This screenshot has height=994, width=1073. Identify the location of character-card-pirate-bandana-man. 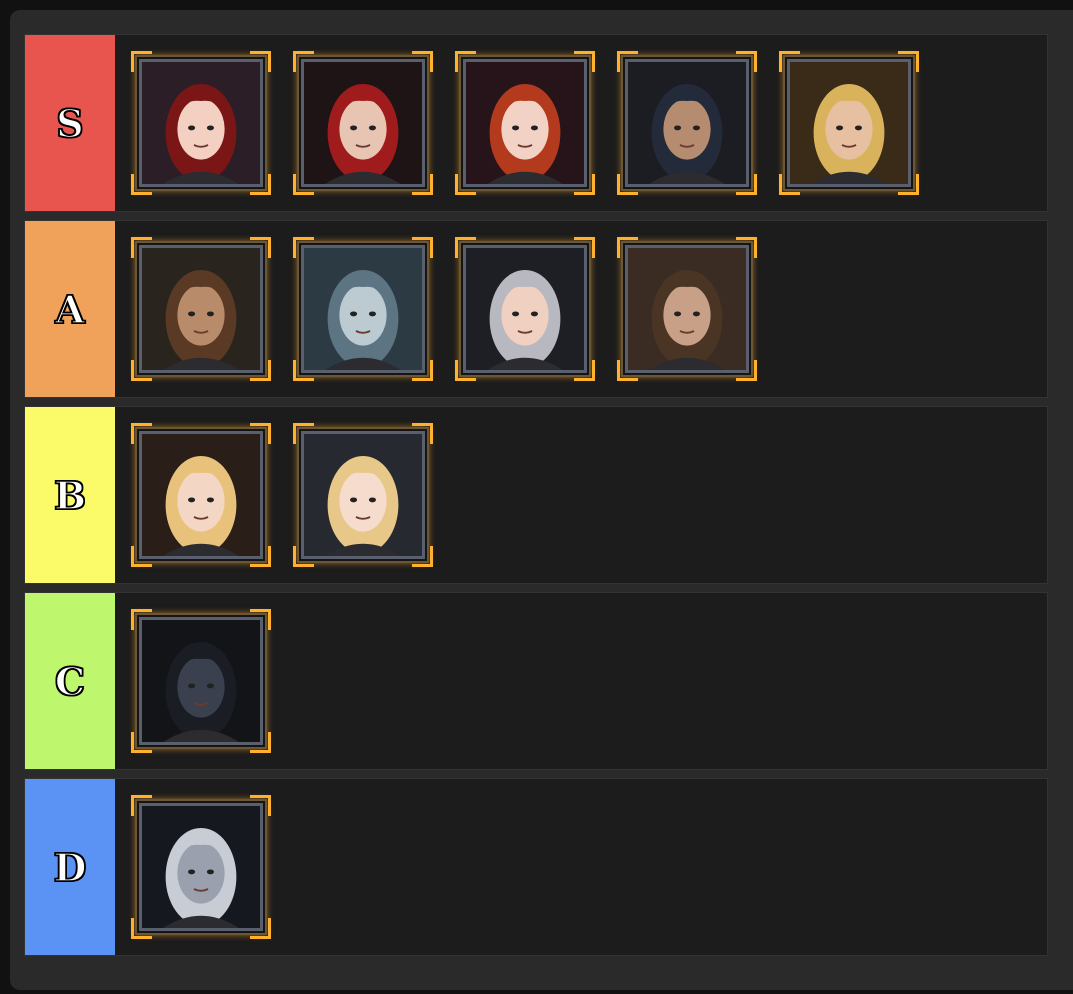
(687, 123).